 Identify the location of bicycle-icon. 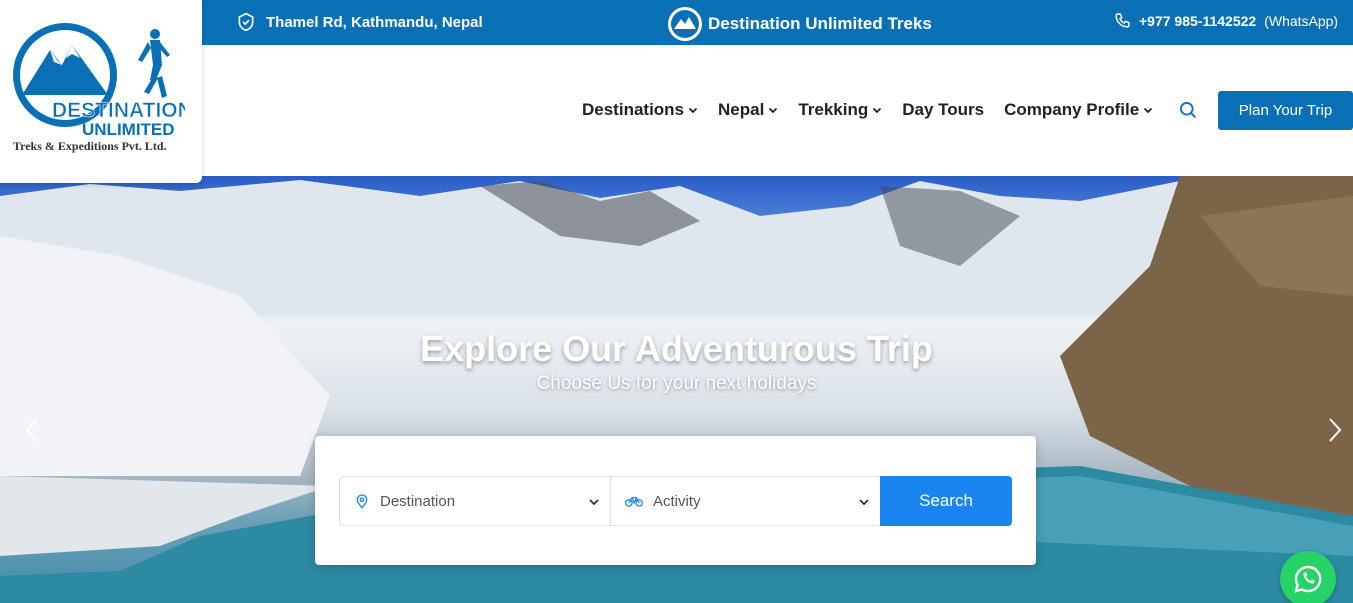
(634, 502).